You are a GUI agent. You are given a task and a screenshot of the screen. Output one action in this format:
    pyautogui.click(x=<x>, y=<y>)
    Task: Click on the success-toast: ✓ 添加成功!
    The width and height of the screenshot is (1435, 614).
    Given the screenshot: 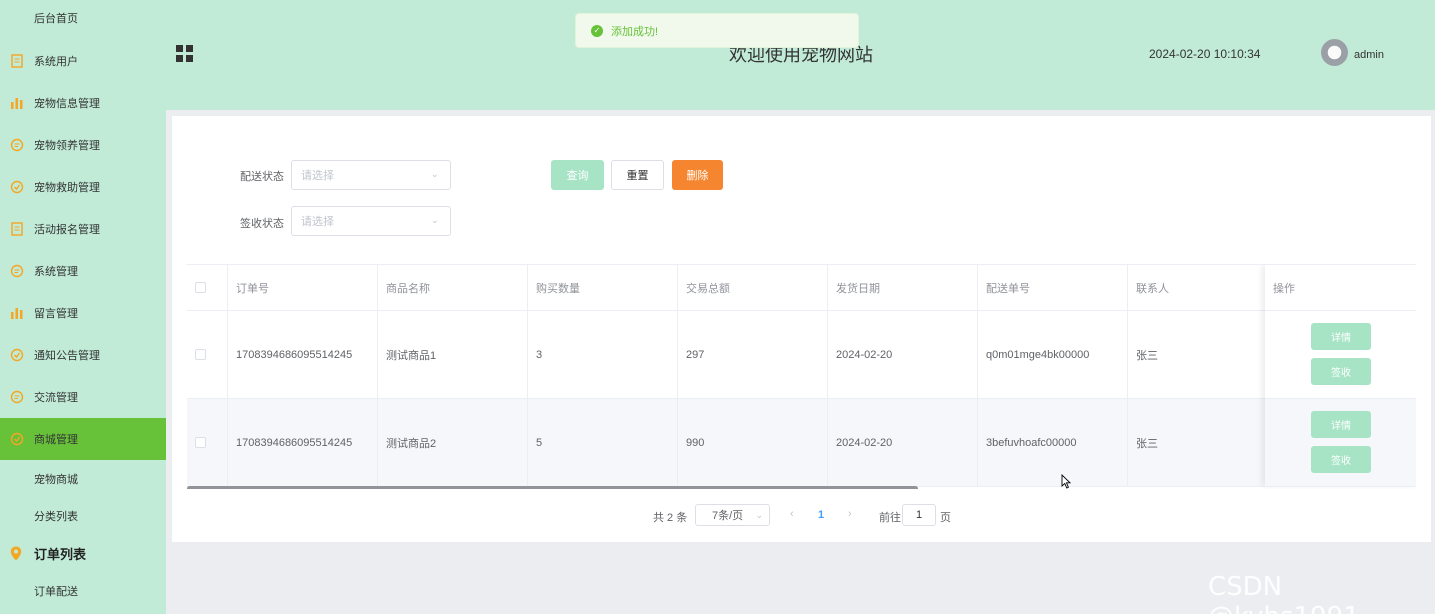 What is the action you would take?
    pyautogui.click(x=717, y=30)
    